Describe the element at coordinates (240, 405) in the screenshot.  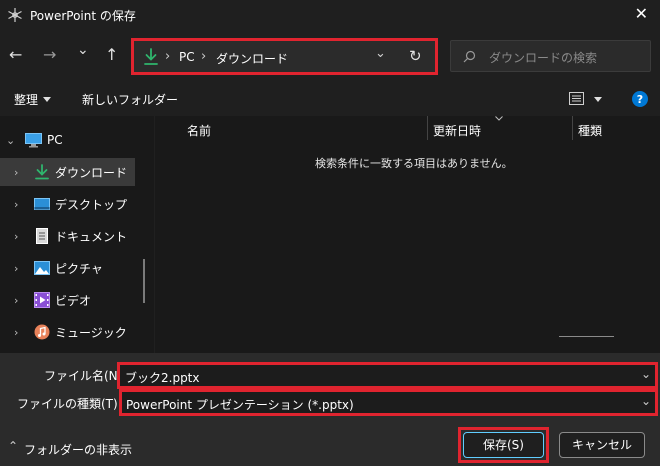
I see `filetype-value: PowerPoint プレゼンテーション (*.pptx)` at that location.